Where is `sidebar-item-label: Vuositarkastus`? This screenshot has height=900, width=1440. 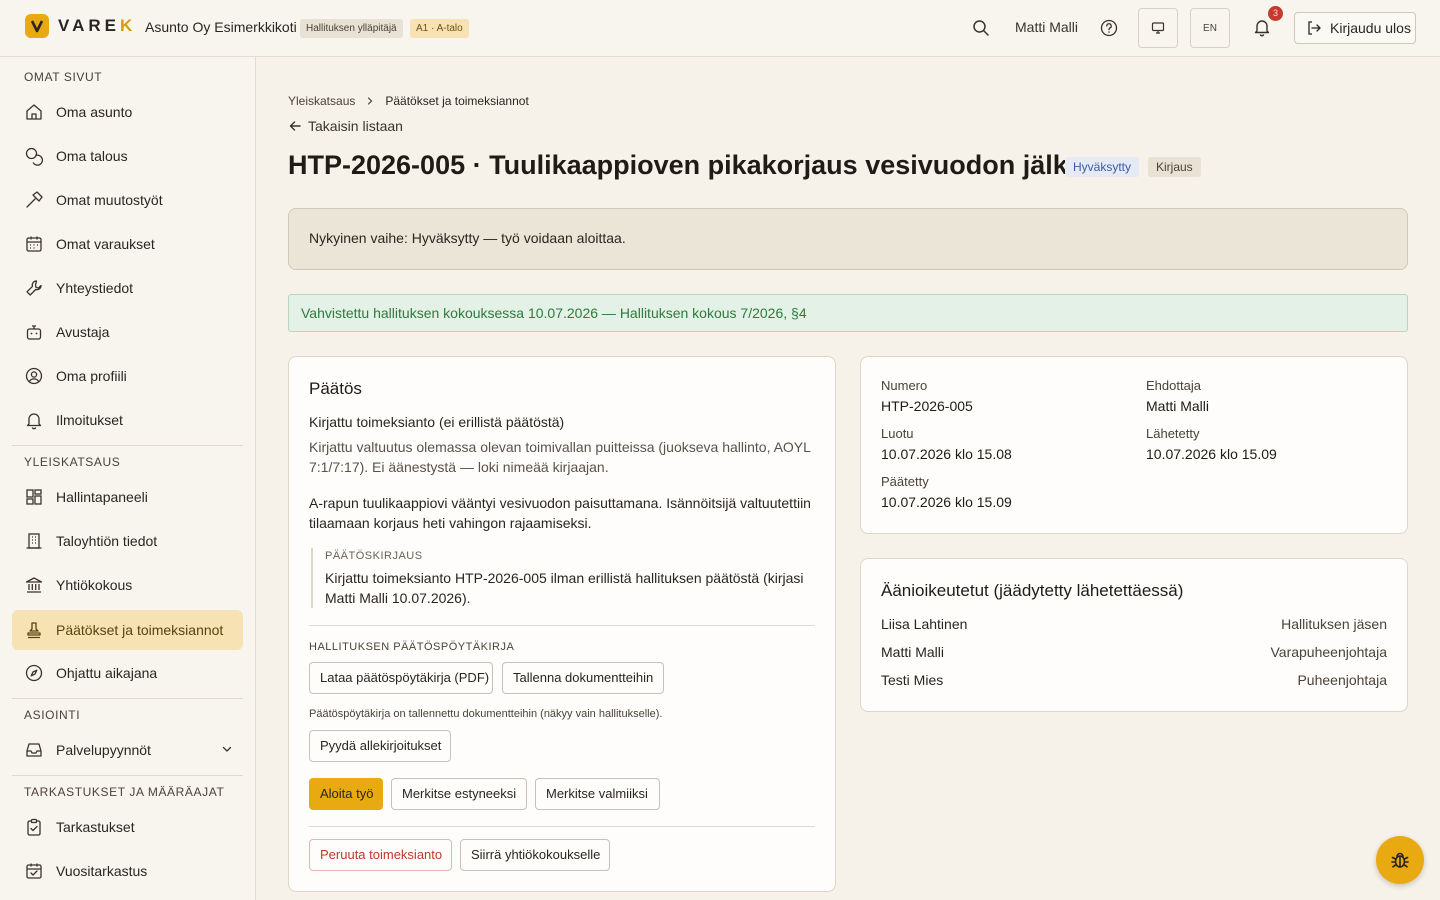
sidebar-item-label: Vuositarkastus is located at coordinates (102, 871).